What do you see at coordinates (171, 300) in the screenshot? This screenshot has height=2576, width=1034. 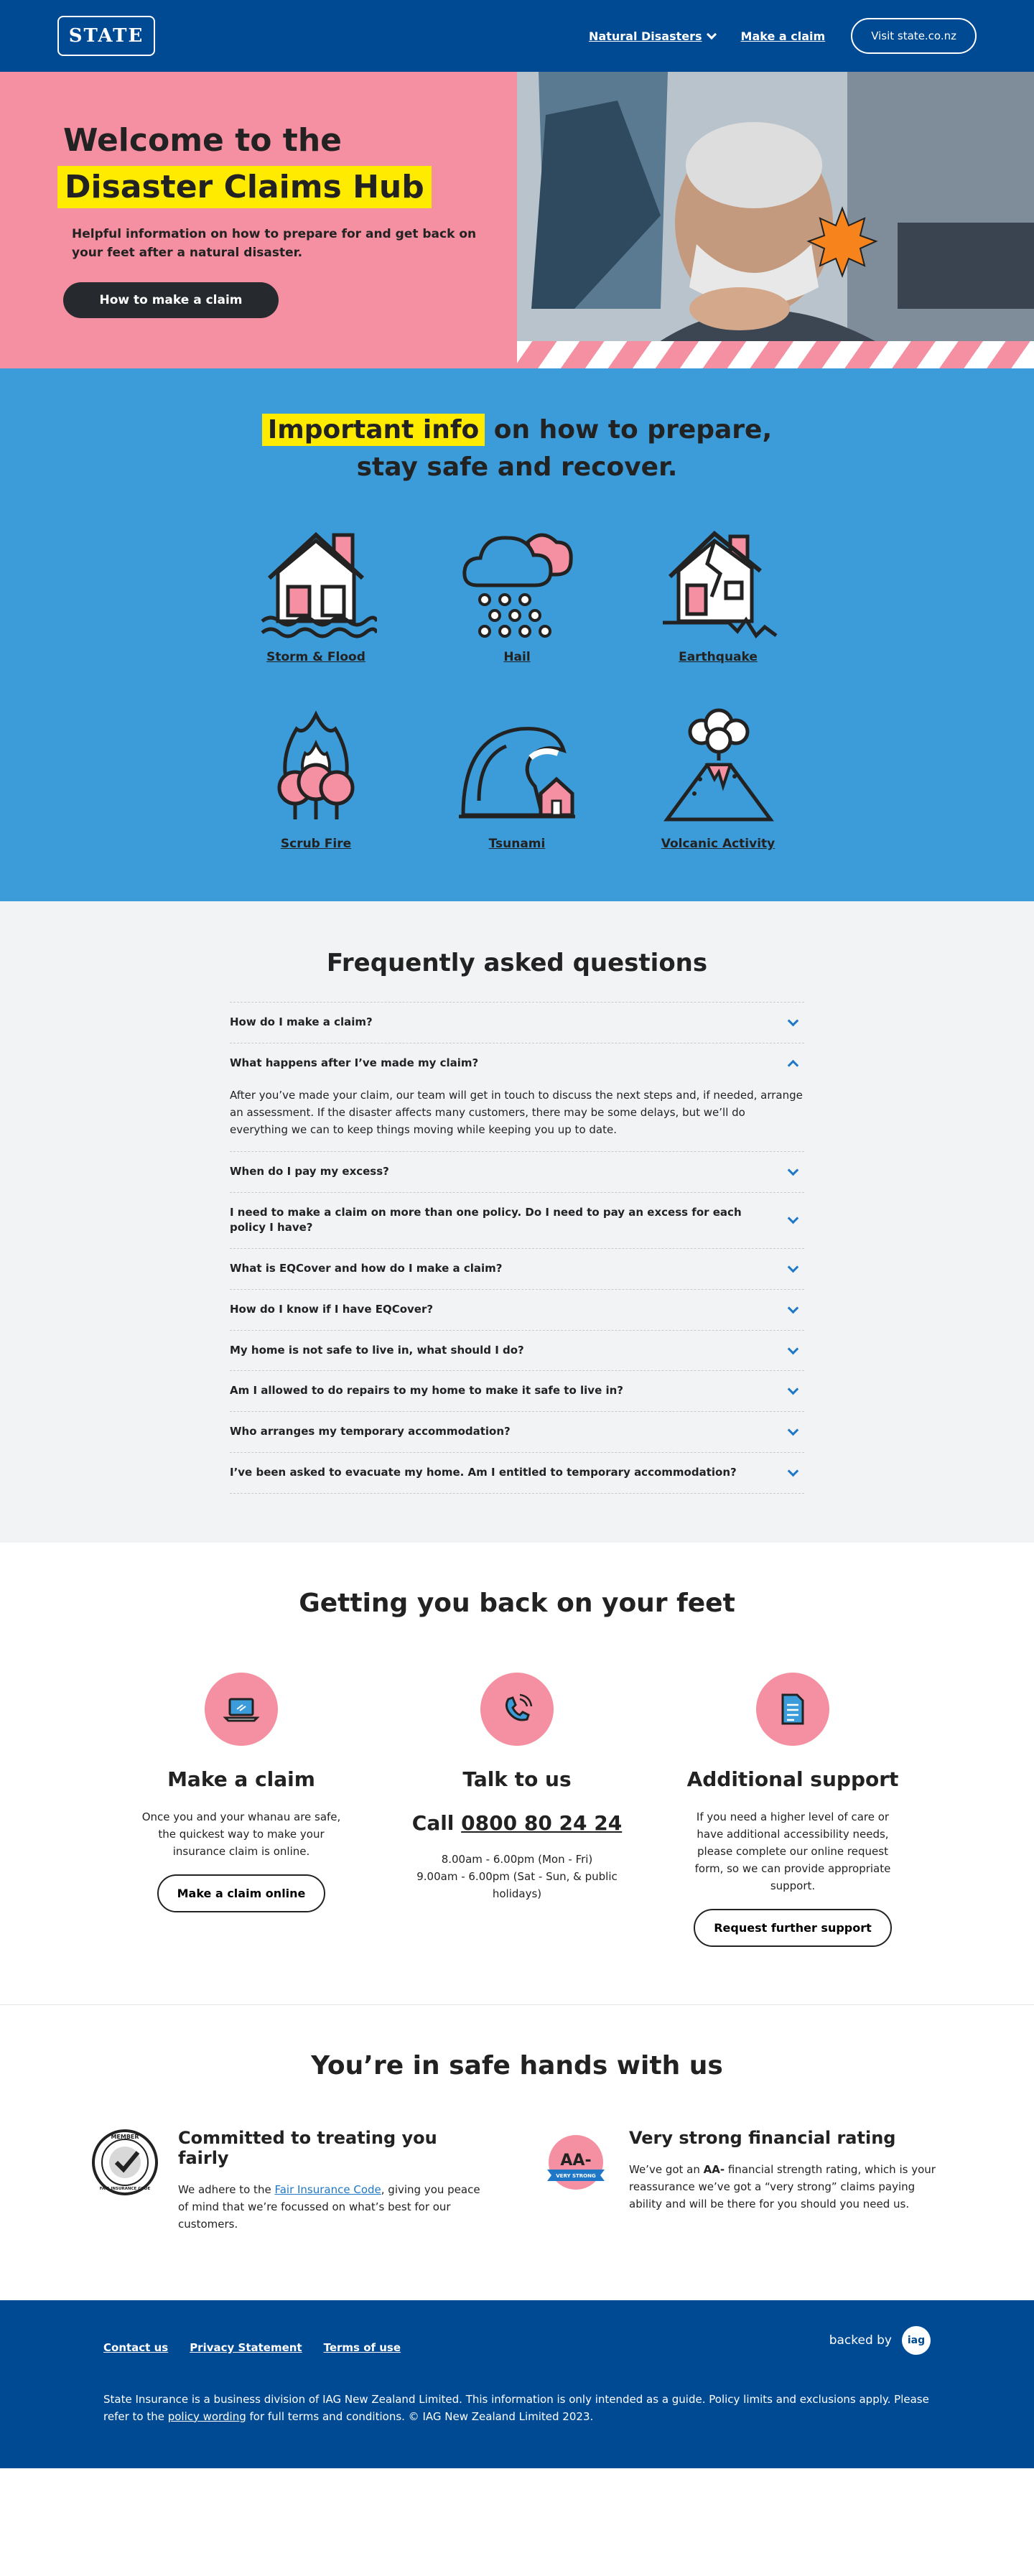 I see `how-to-make-claim-button: How to make a claim` at bounding box center [171, 300].